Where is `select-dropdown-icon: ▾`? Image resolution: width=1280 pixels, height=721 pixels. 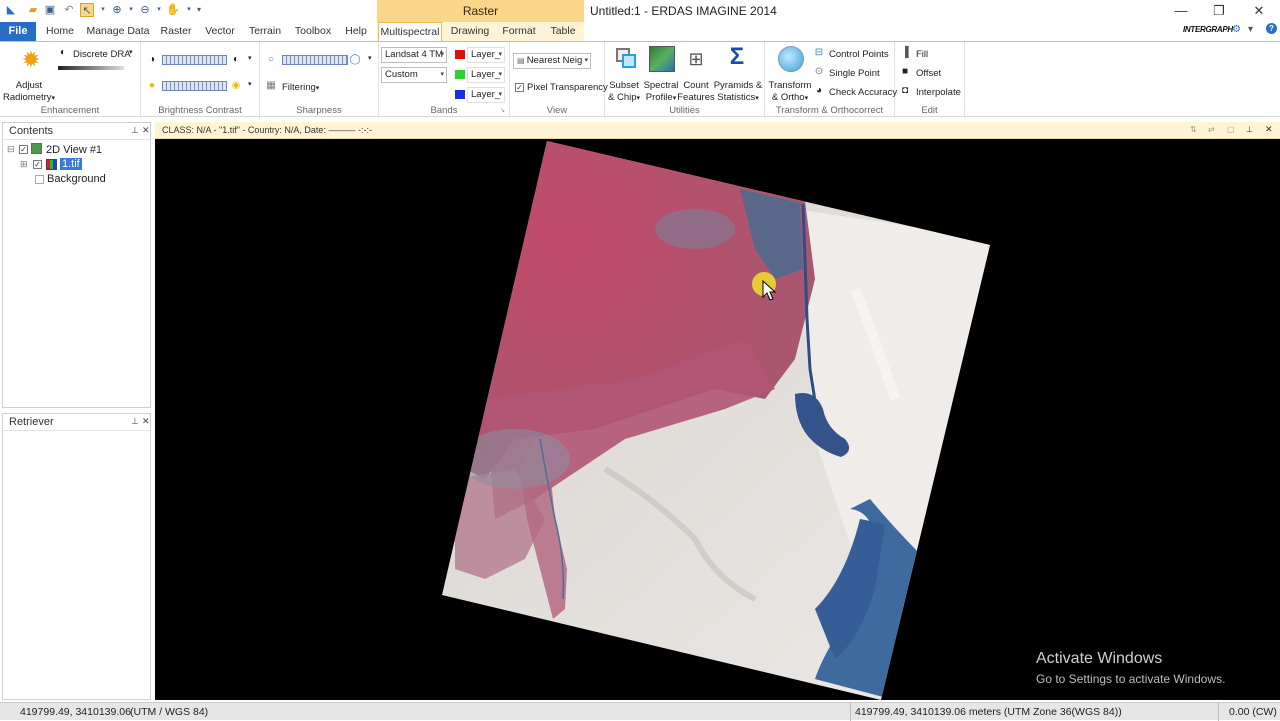
select-dropdown-icon: ▾ is located at coordinates (103, 10).